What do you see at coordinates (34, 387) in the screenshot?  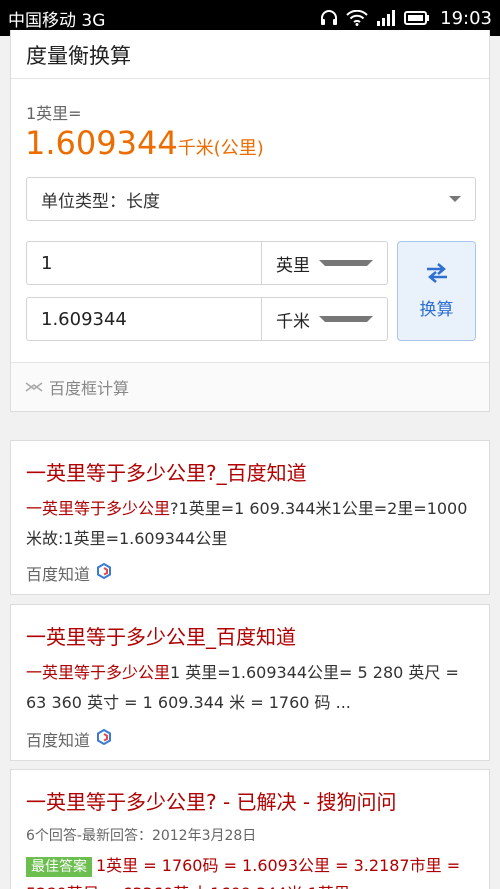 I see `baidu-box-icon` at bounding box center [34, 387].